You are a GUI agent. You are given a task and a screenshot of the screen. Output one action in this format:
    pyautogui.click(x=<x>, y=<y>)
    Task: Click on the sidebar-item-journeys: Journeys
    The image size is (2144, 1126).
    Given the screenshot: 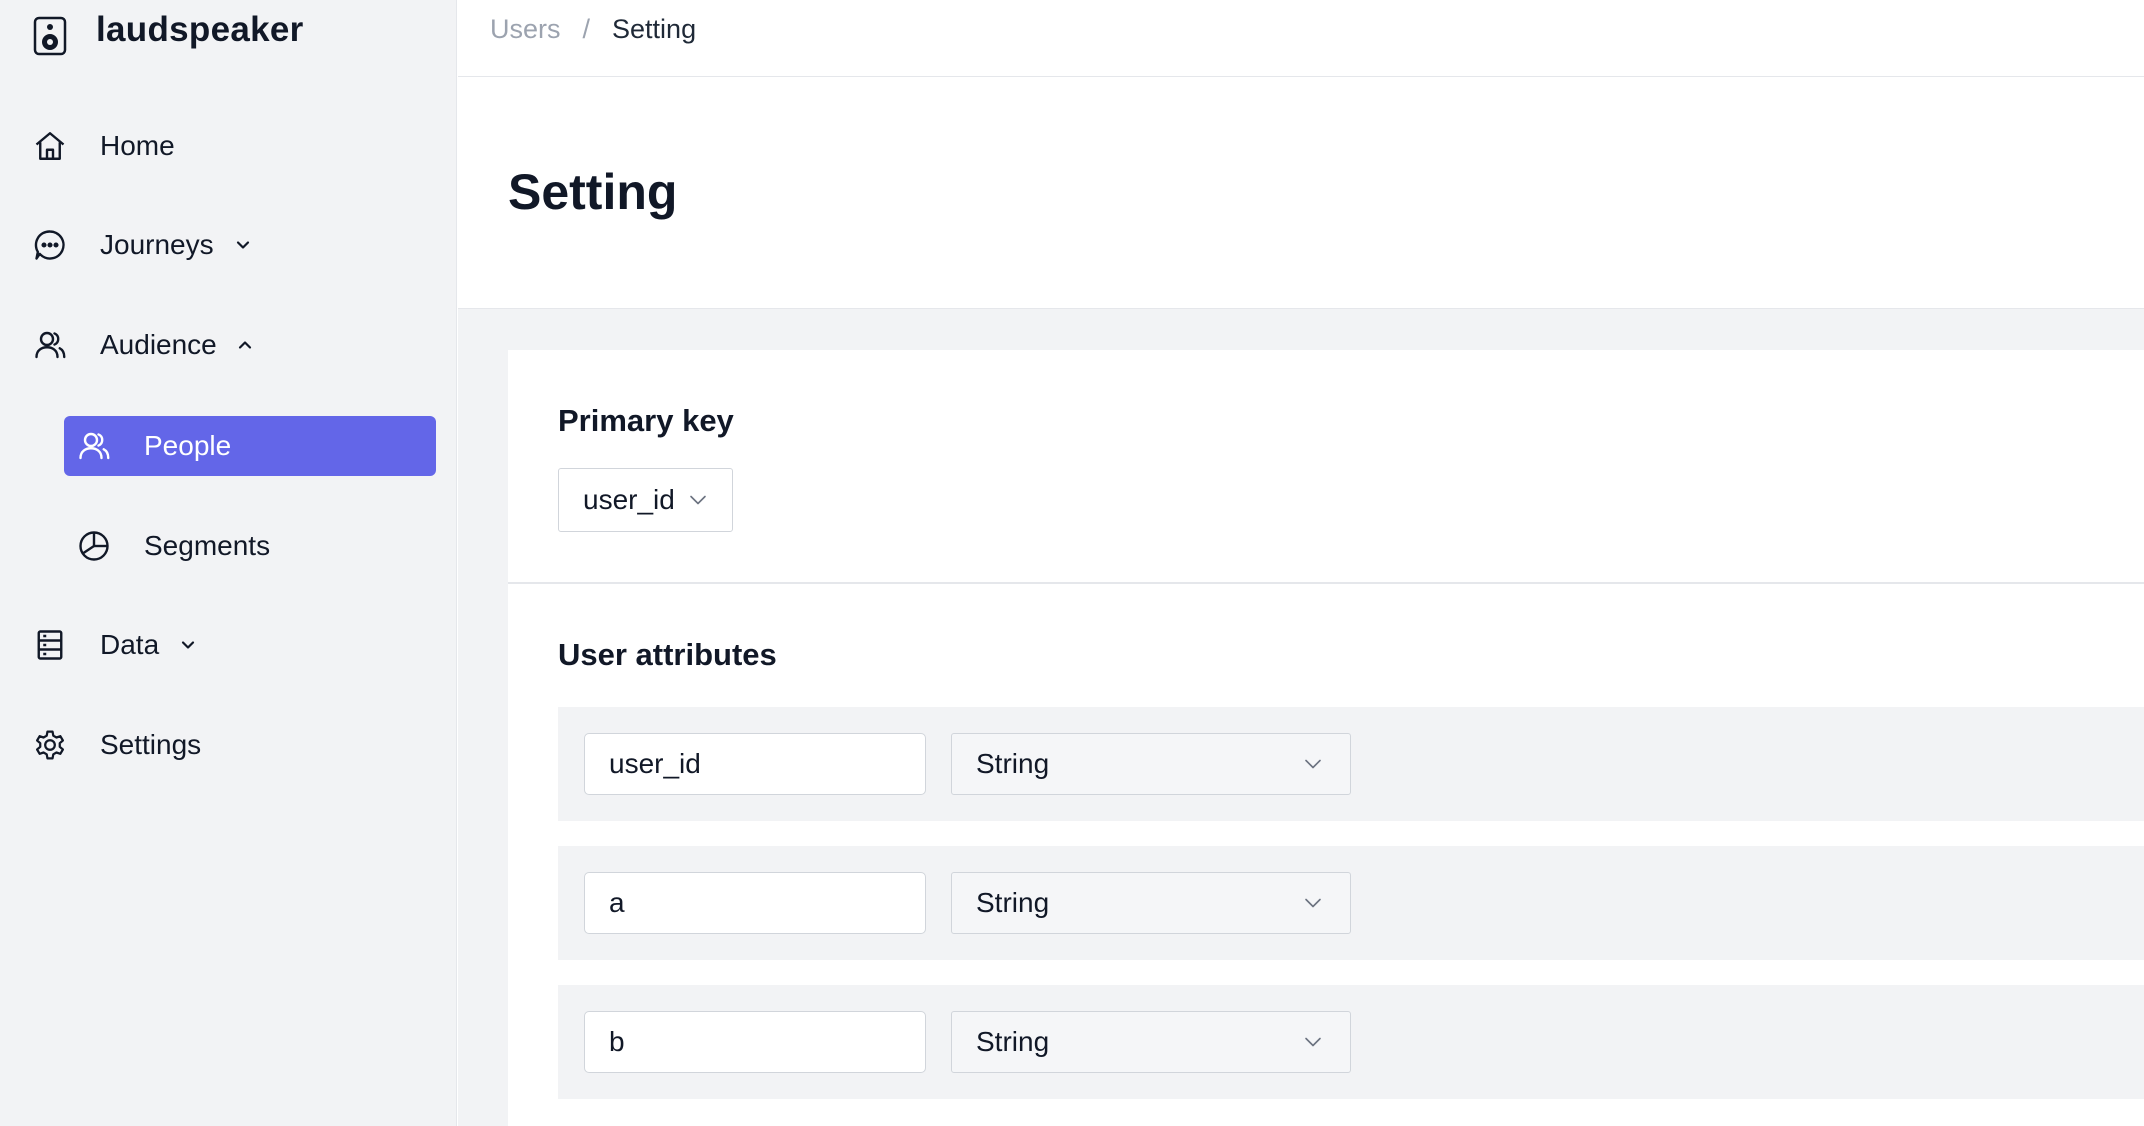 What is the action you would take?
    pyautogui.click(x=228, y=245)
    